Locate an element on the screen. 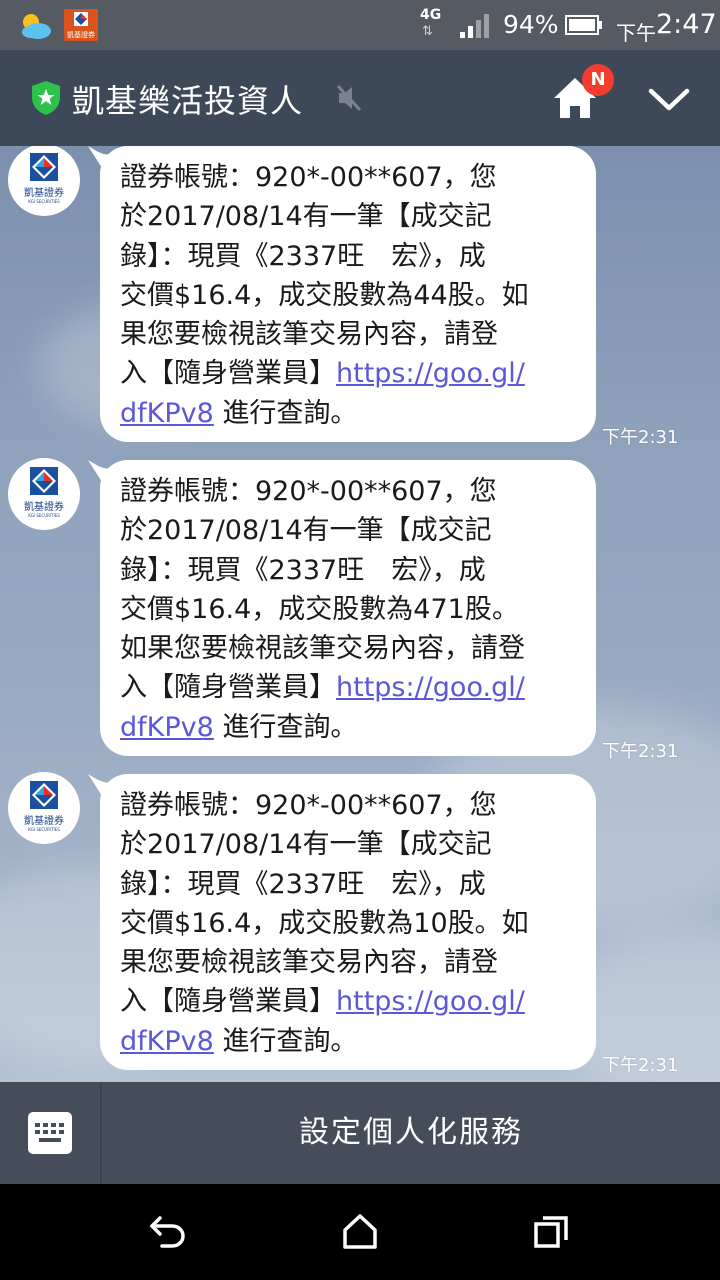 This screenshot has width=720, height=1280. chat-title: 凱基樂活投資人 is located at coordinates (187, 99).